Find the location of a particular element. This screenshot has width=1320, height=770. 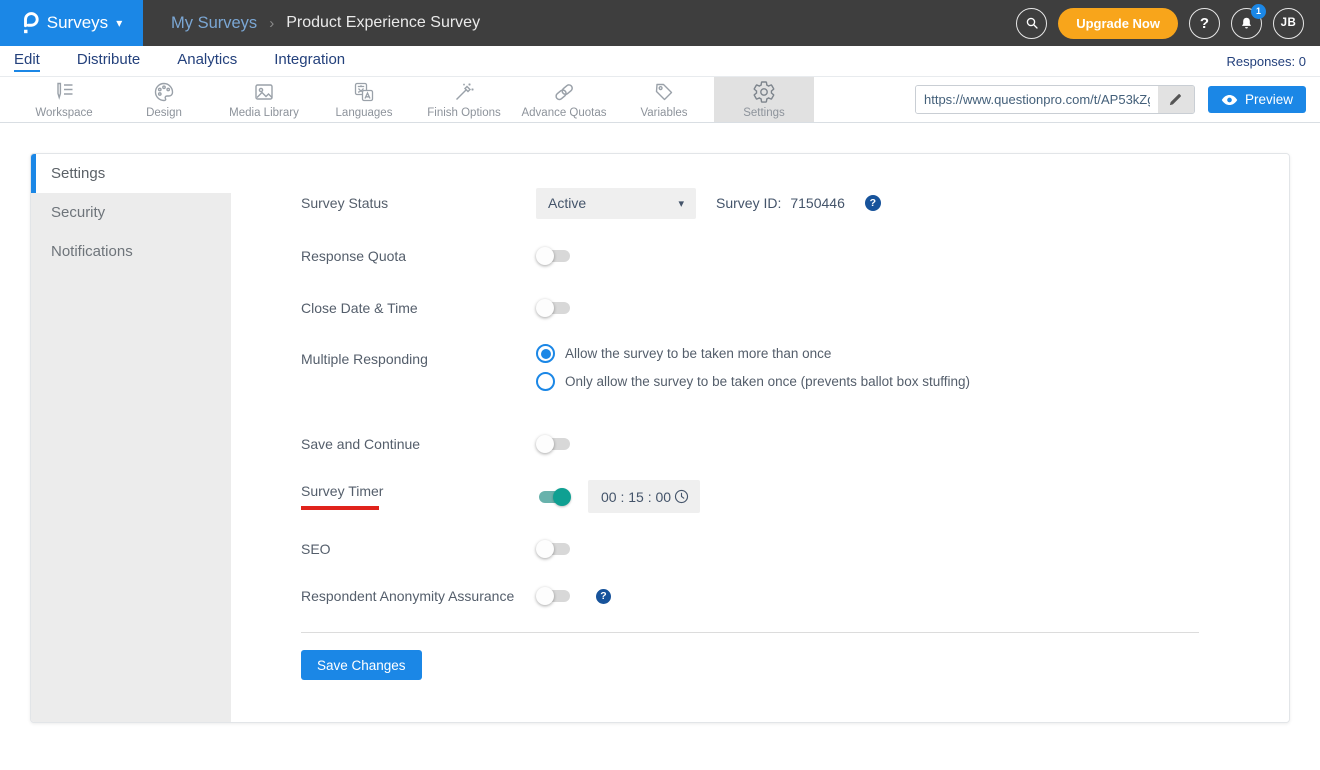

survey-timer-label: Survey Timer is located at coordinates (342, 491).